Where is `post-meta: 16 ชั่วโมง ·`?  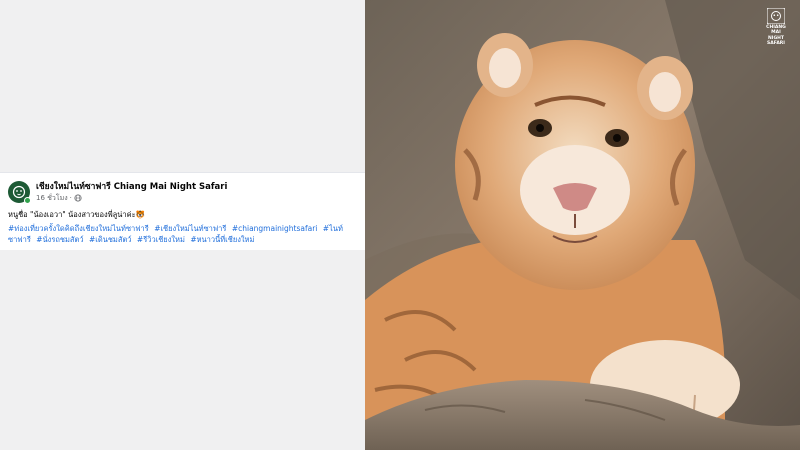 post-meta: 16 ชั่วโมง · is located at coordinates (131, 198).